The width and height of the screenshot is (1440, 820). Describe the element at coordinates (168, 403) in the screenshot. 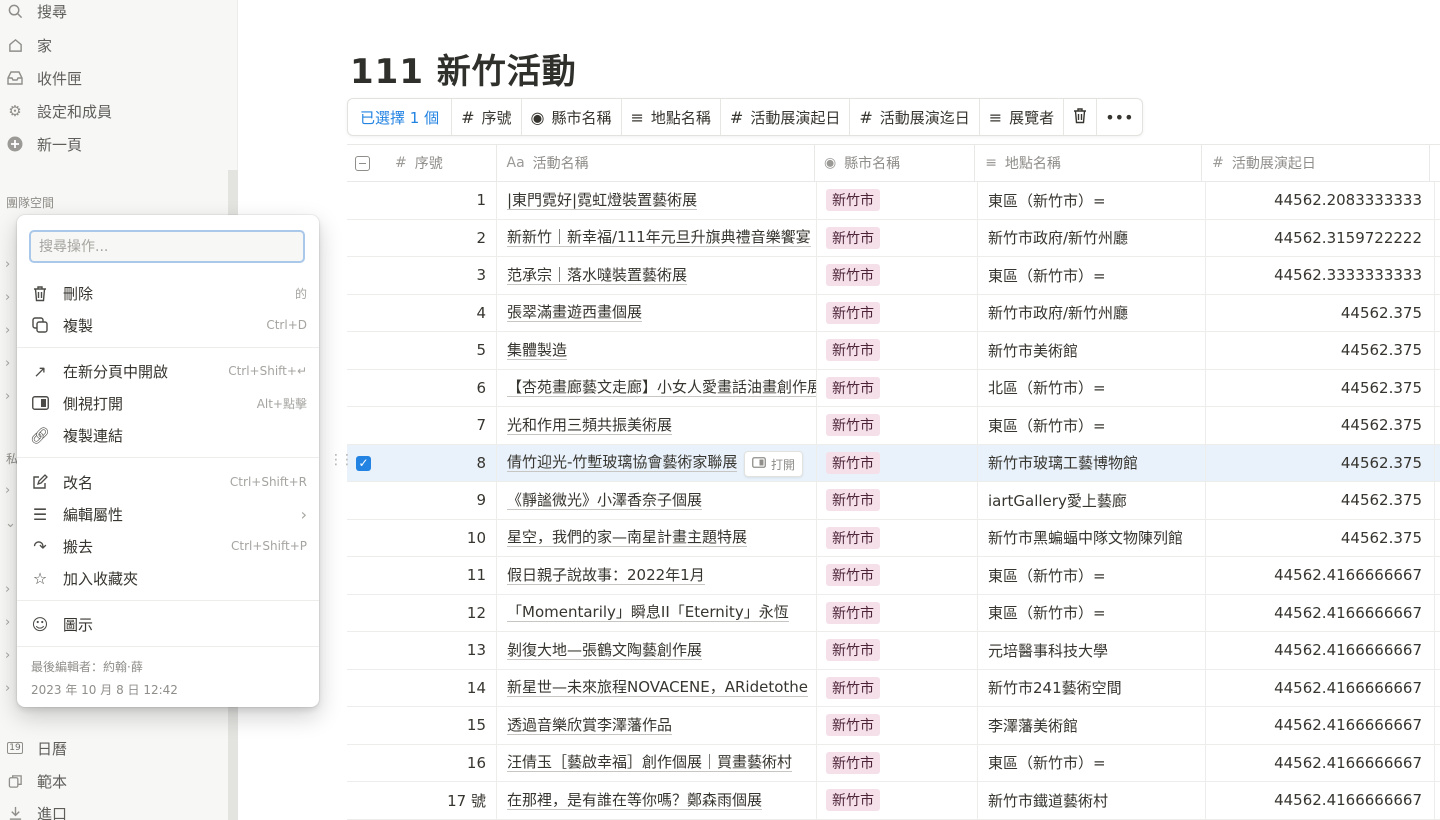

I see `menu-item-side-peek: 側視打開 Alt+點擊` at that location.